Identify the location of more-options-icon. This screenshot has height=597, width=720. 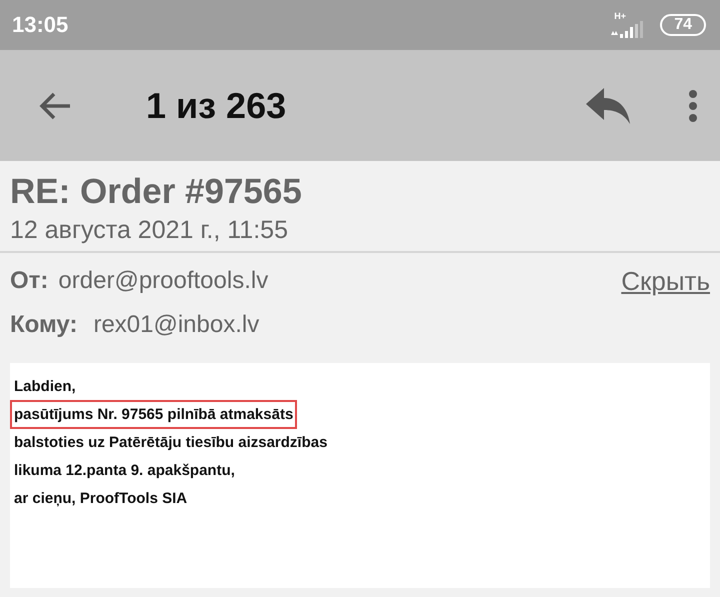
(693, 105).